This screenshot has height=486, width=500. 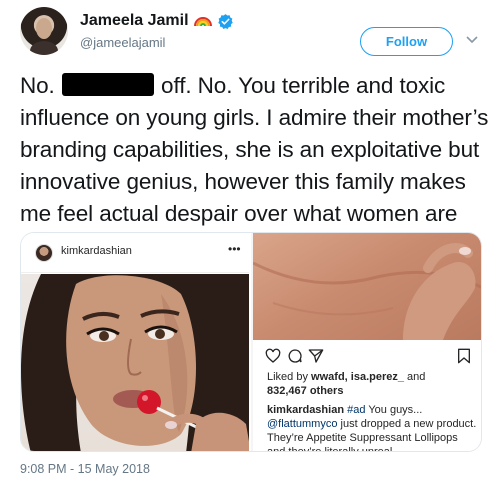 What do you see at coordinates (416, 377) in the screenshot?
I see `likes-and: and` at bounding box center [416, 377].